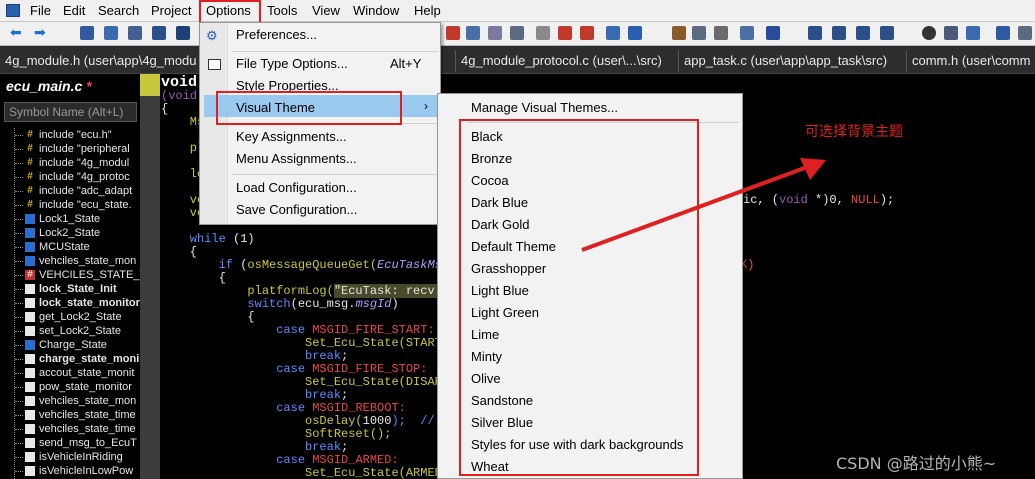 This screenshot has height=479, width=1035. Describe the element at coordinates (80, 331) in the screenshot. I see `symbol-label: set_Lock2_State` at that location.